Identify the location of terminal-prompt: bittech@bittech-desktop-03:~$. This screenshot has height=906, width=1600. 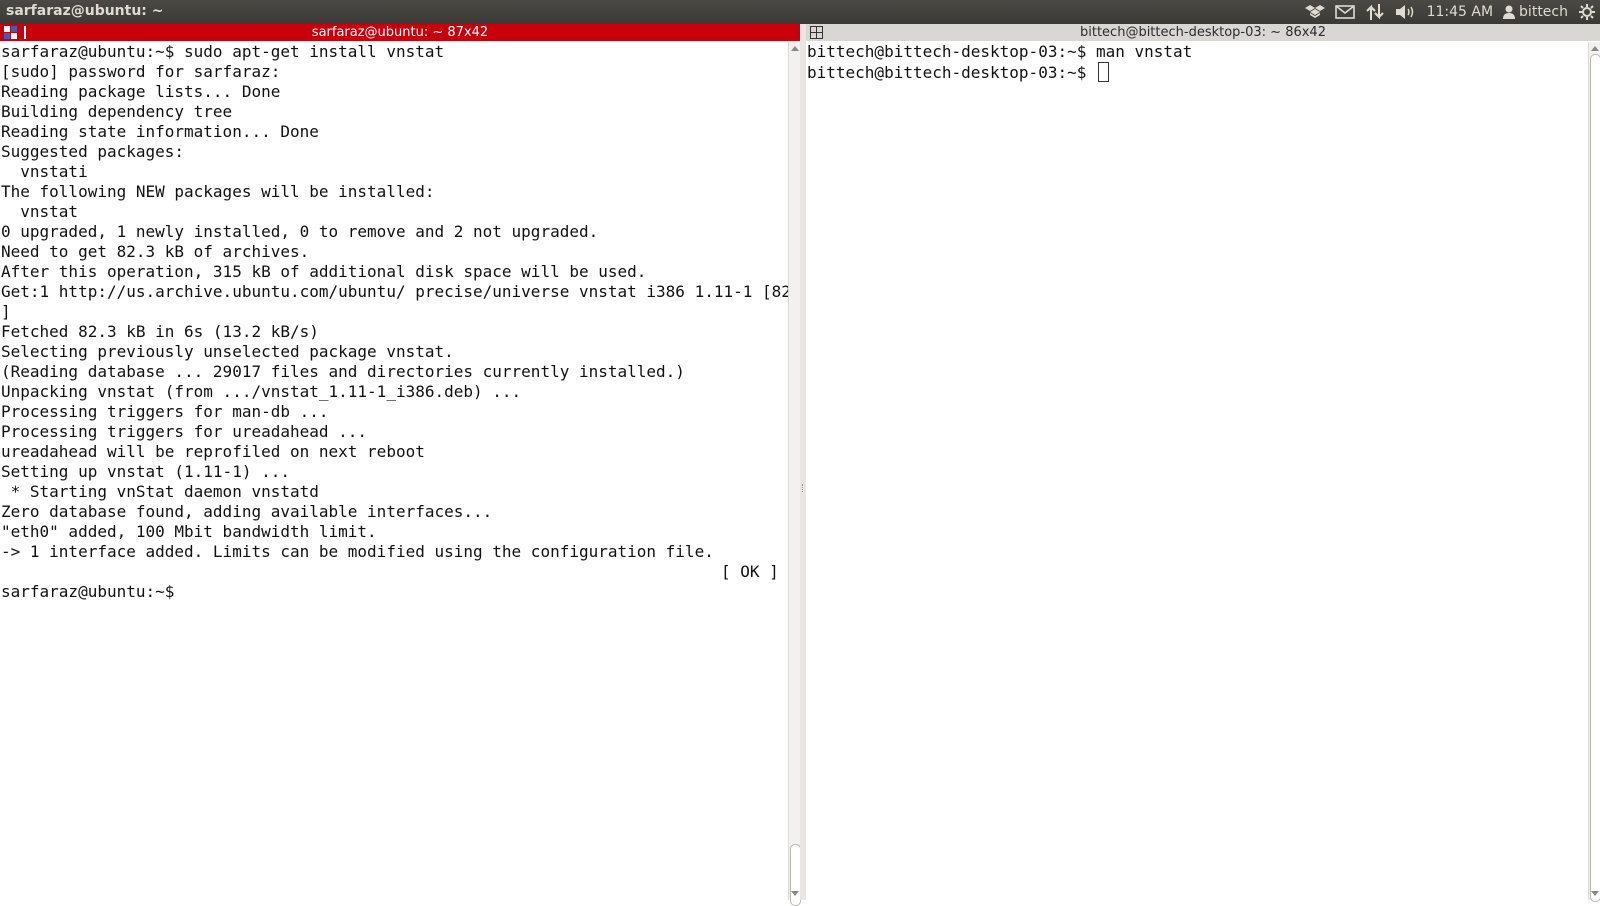
(951, 72).